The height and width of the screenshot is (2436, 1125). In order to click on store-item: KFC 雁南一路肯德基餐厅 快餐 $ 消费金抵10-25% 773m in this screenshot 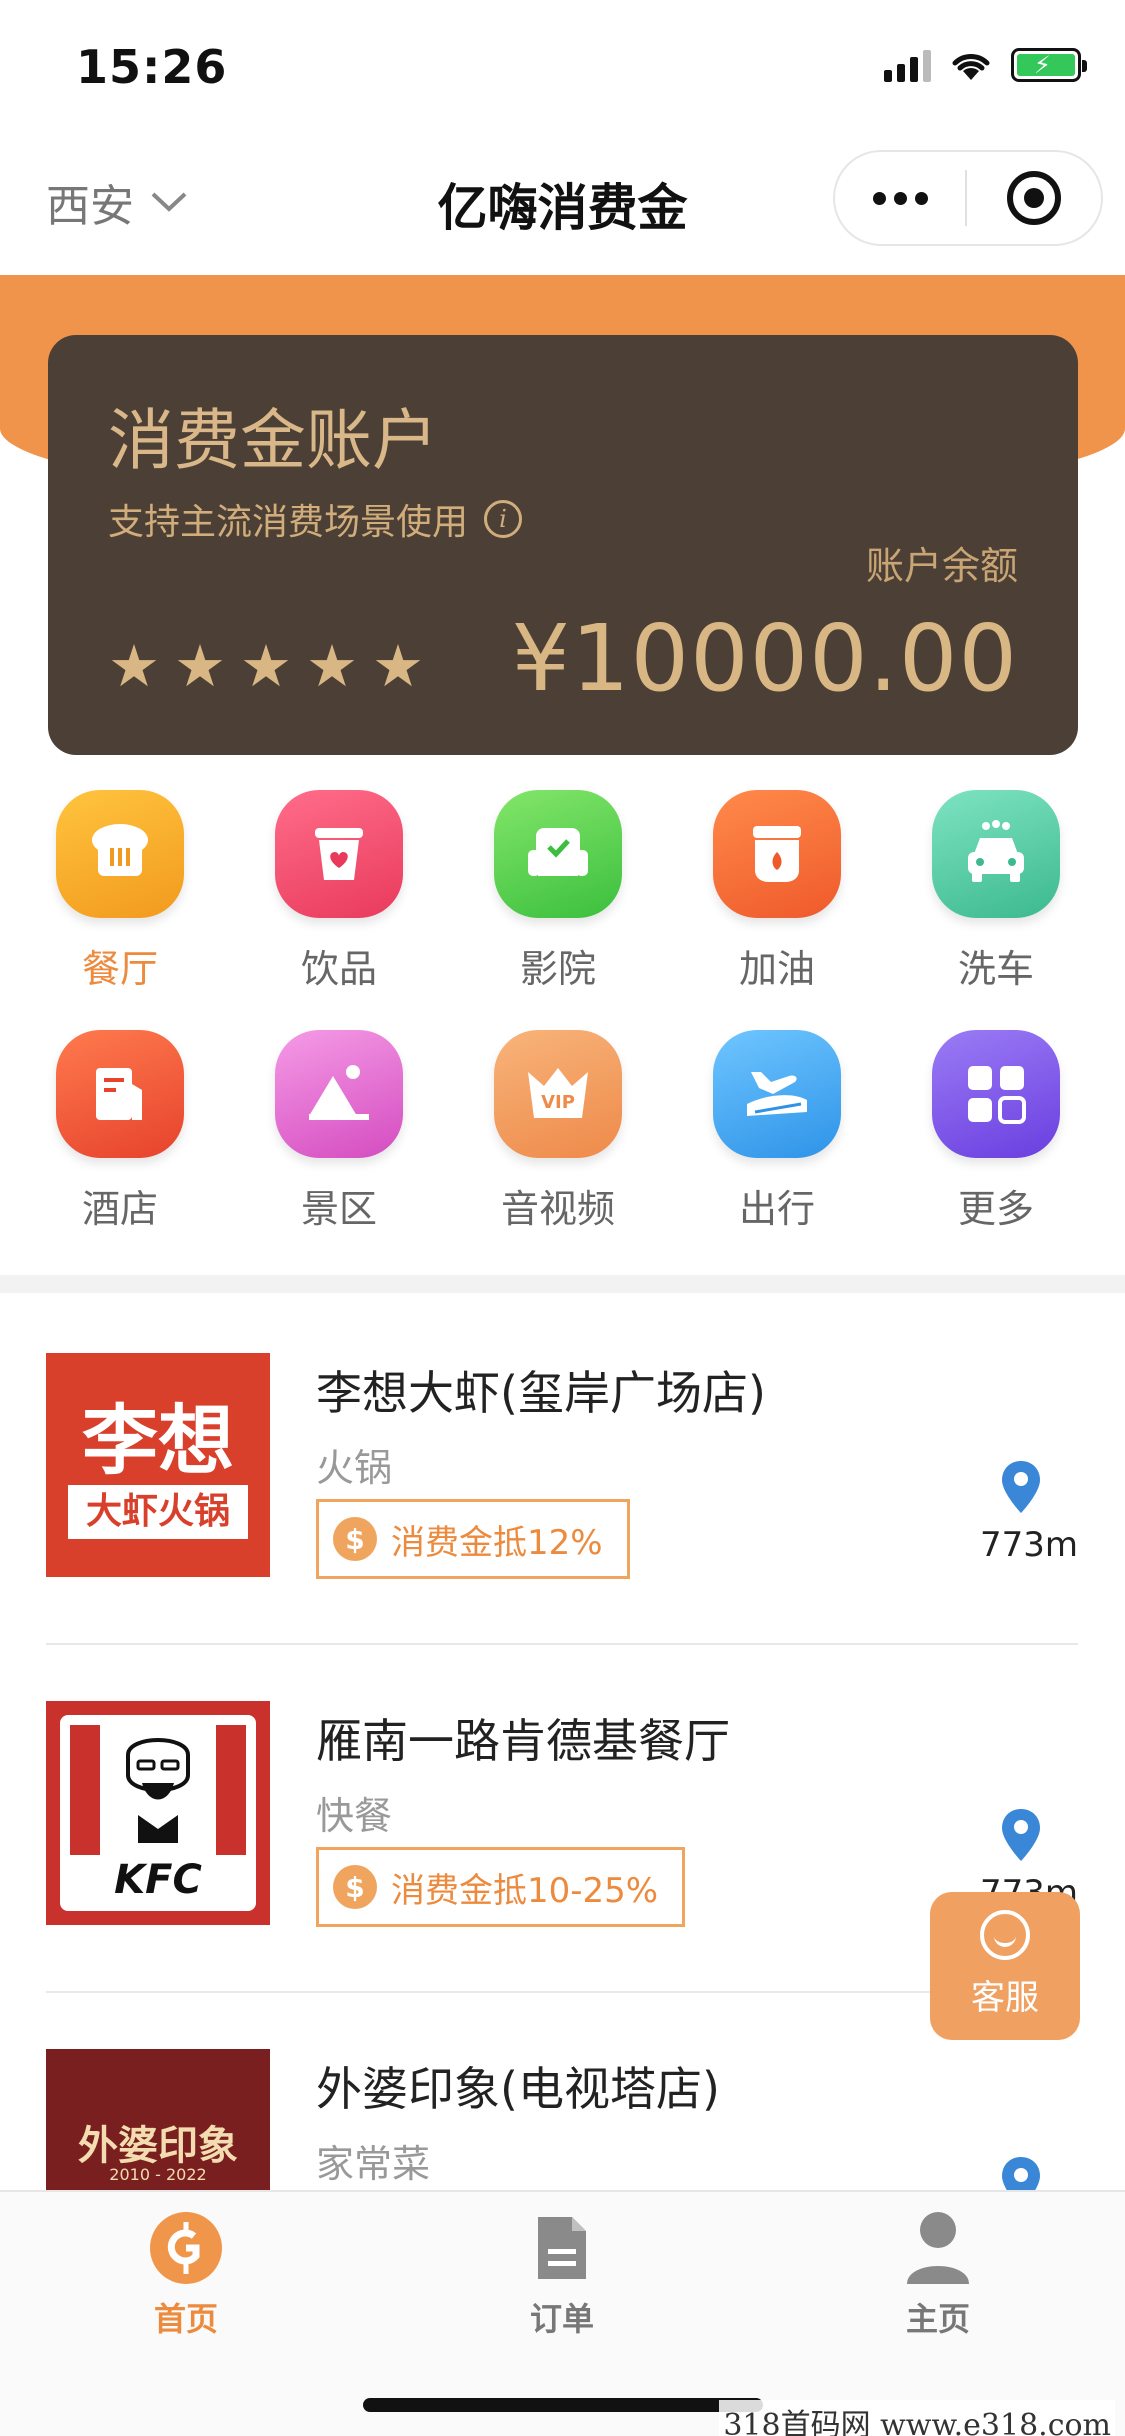, I will do `click(562, 1875)`.